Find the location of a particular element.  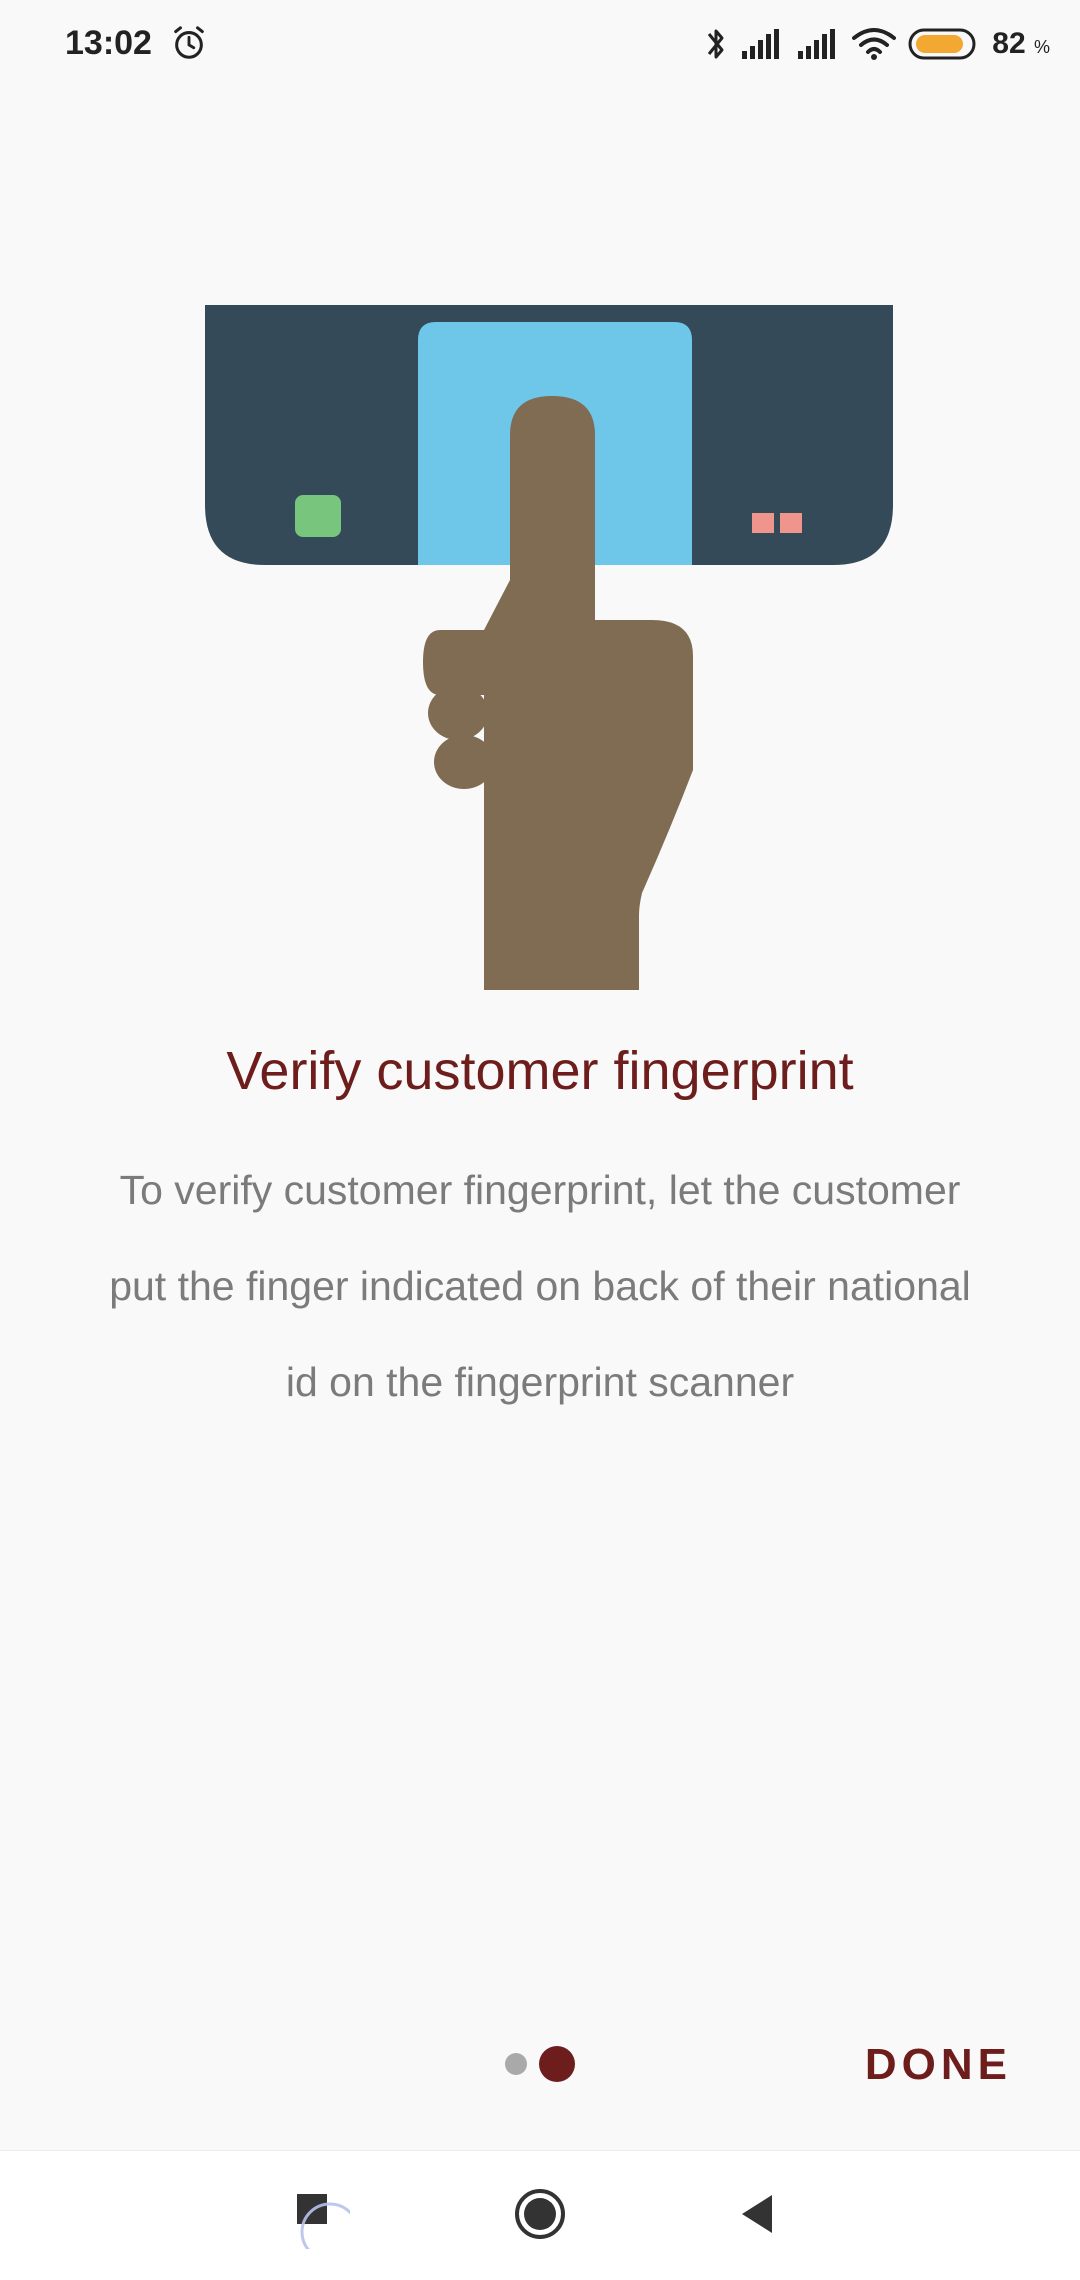

status-led-green is located at coordinates (318, 516).